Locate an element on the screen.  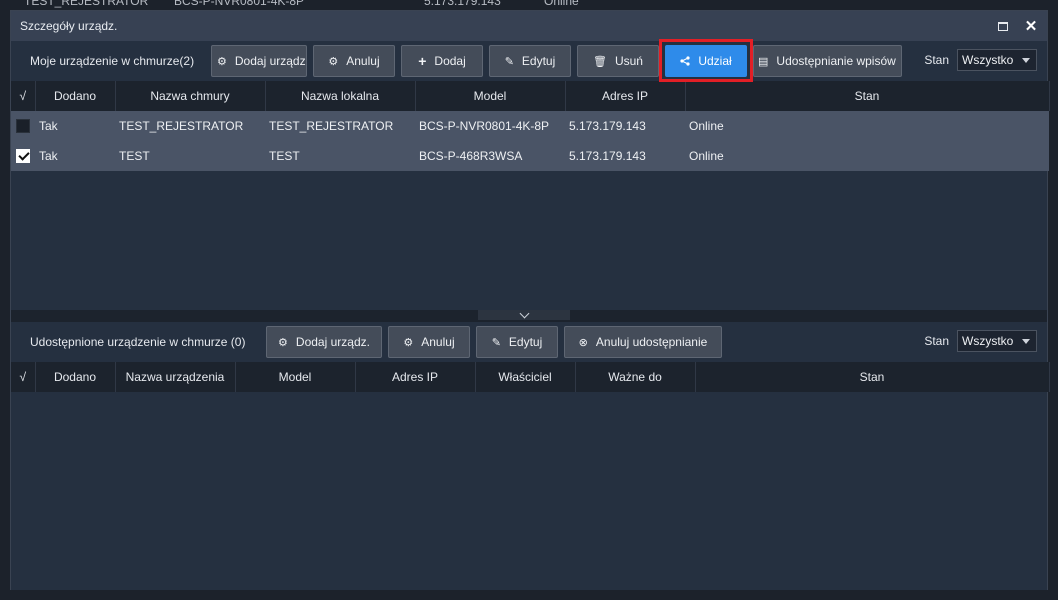
maximize-icon is located at coordinates (1003, 26).